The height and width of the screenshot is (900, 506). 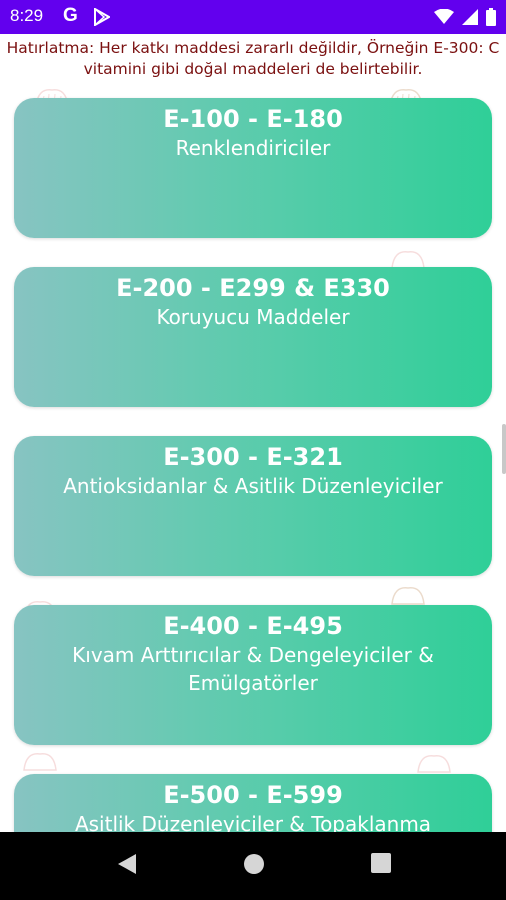 I want to click on battery-icon, so click(x=491, y=19).